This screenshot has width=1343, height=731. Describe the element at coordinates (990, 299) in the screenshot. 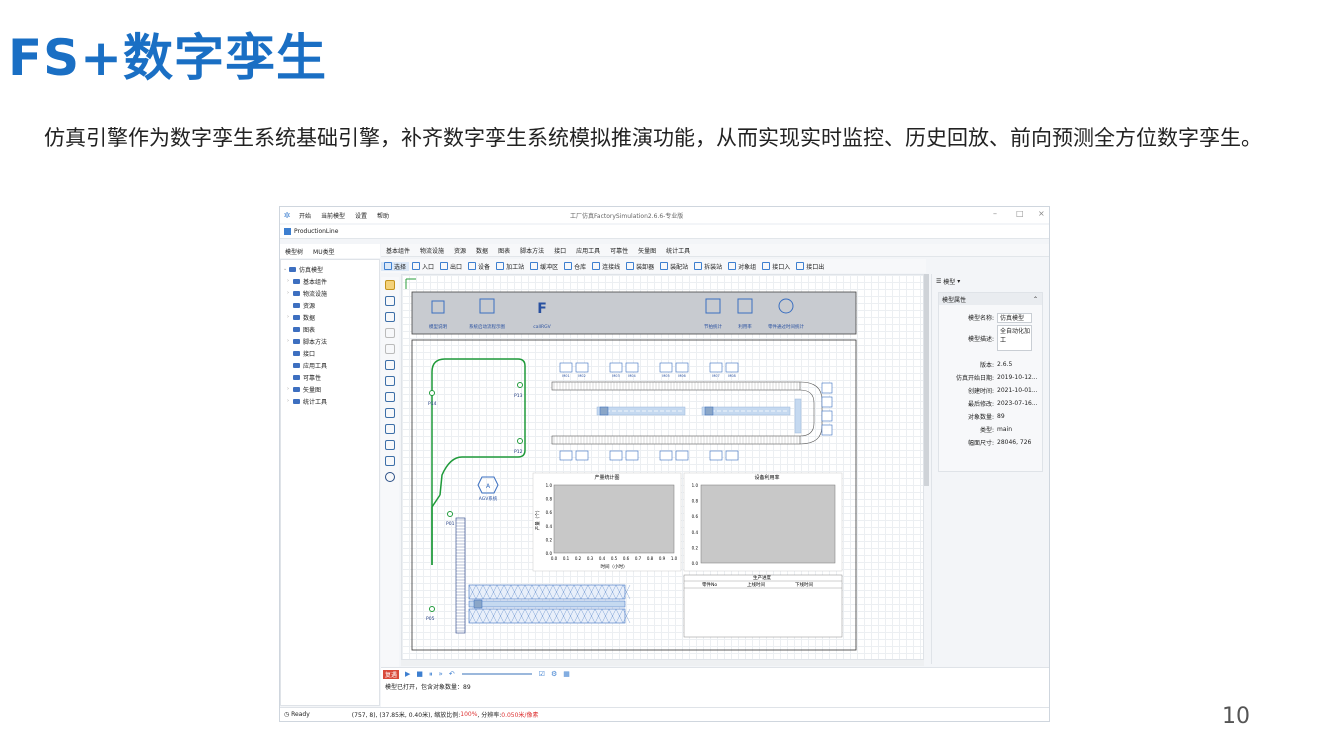

I see `section-header: 模型属性 ⌃` at that location.